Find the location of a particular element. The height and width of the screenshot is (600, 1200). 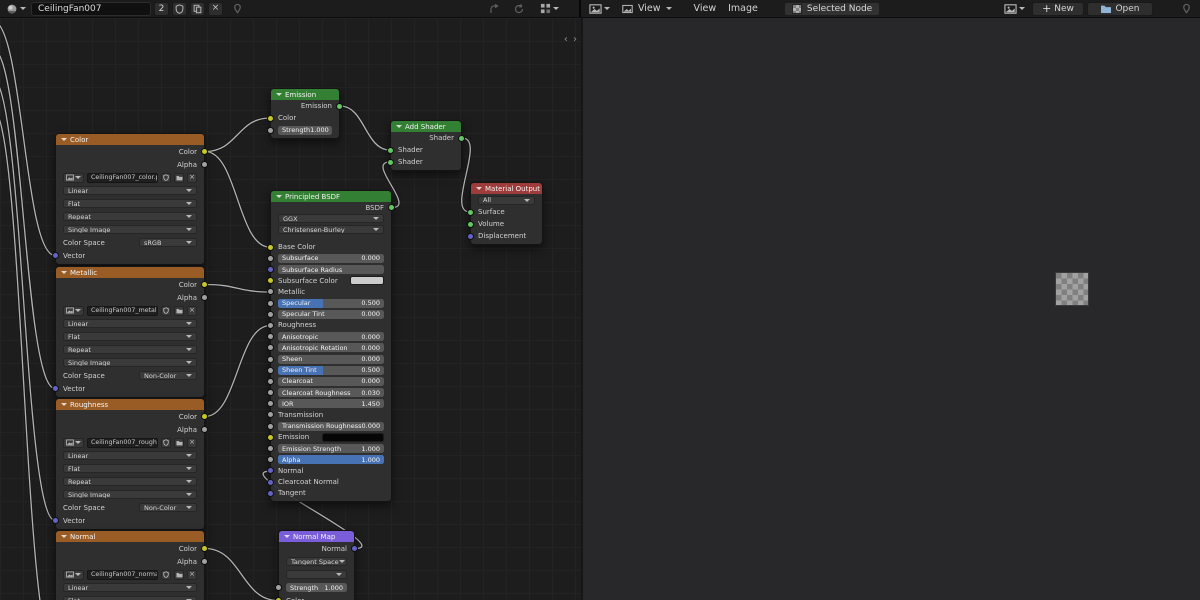

region-corner-arrows: ‹ › is located at coordinates (571, 39).